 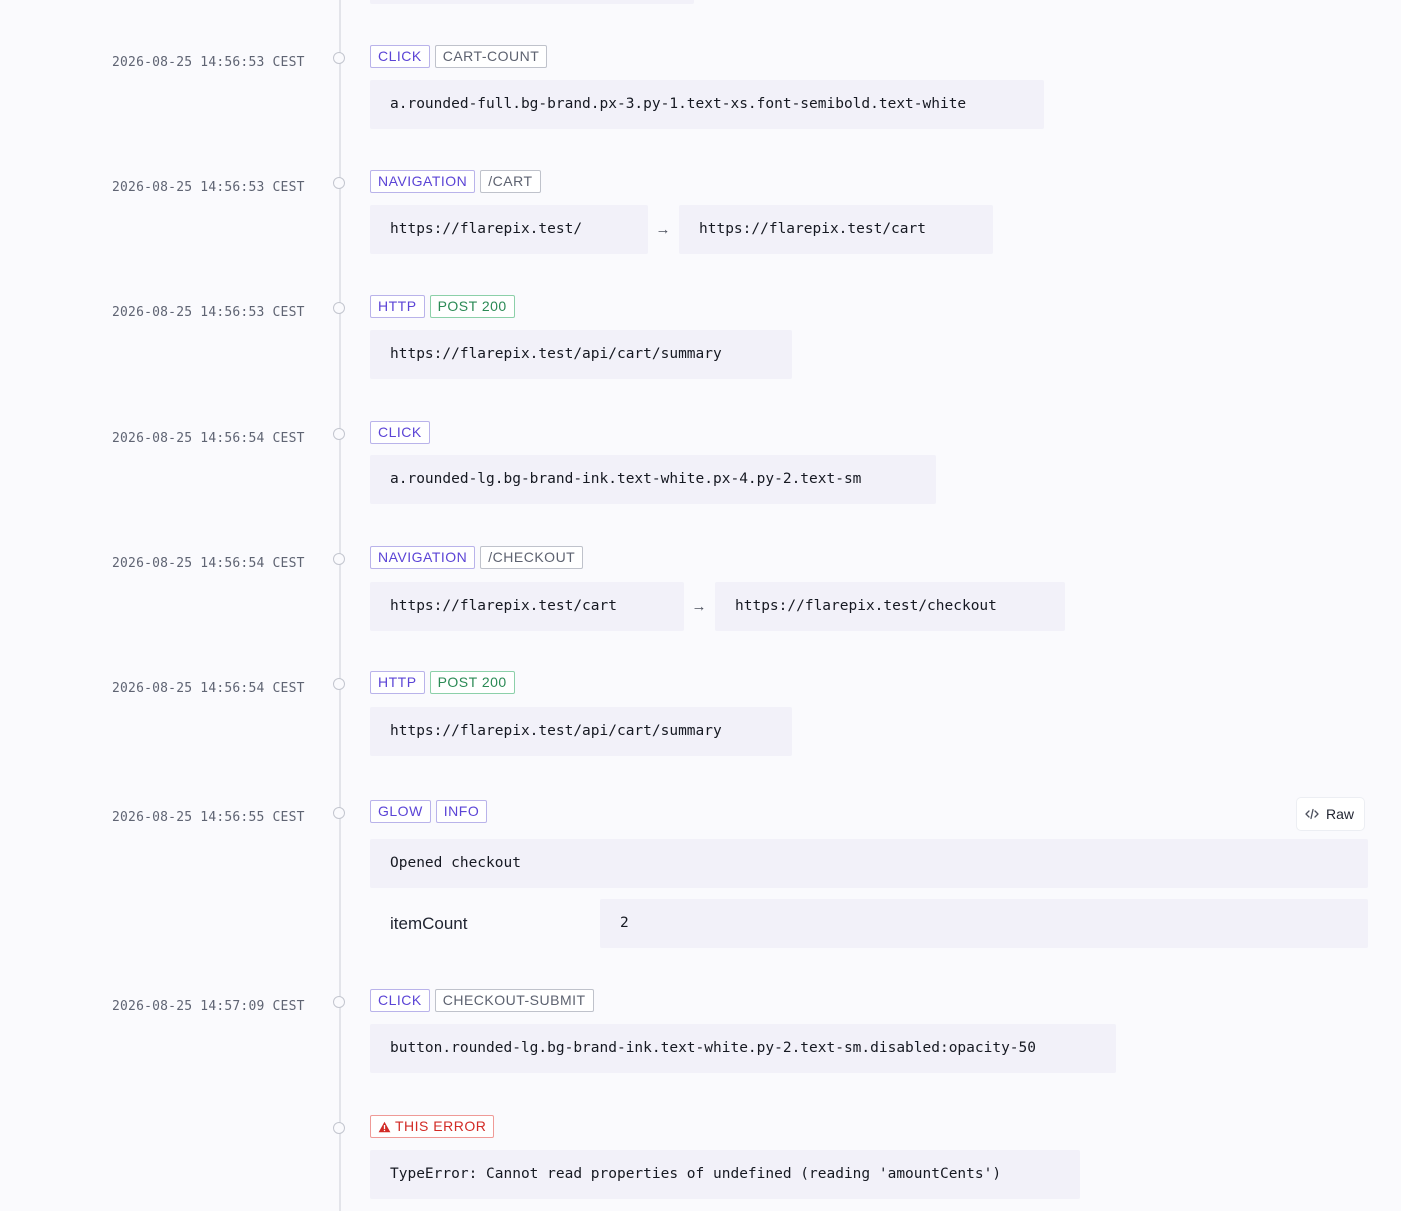 I want to click on route-badge: /CART, so click(x=510, y=181).